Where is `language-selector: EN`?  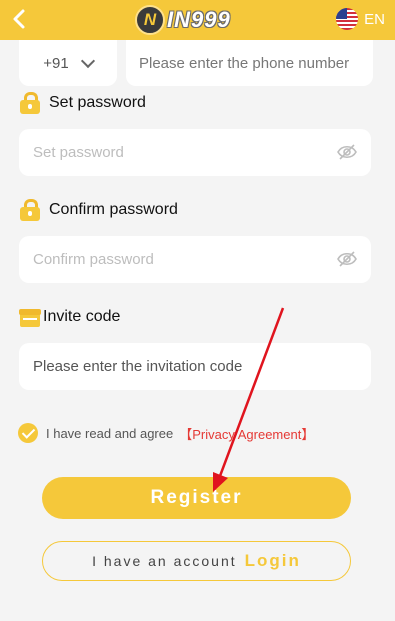
language-selector: EN is located at coordinates (360, 19).